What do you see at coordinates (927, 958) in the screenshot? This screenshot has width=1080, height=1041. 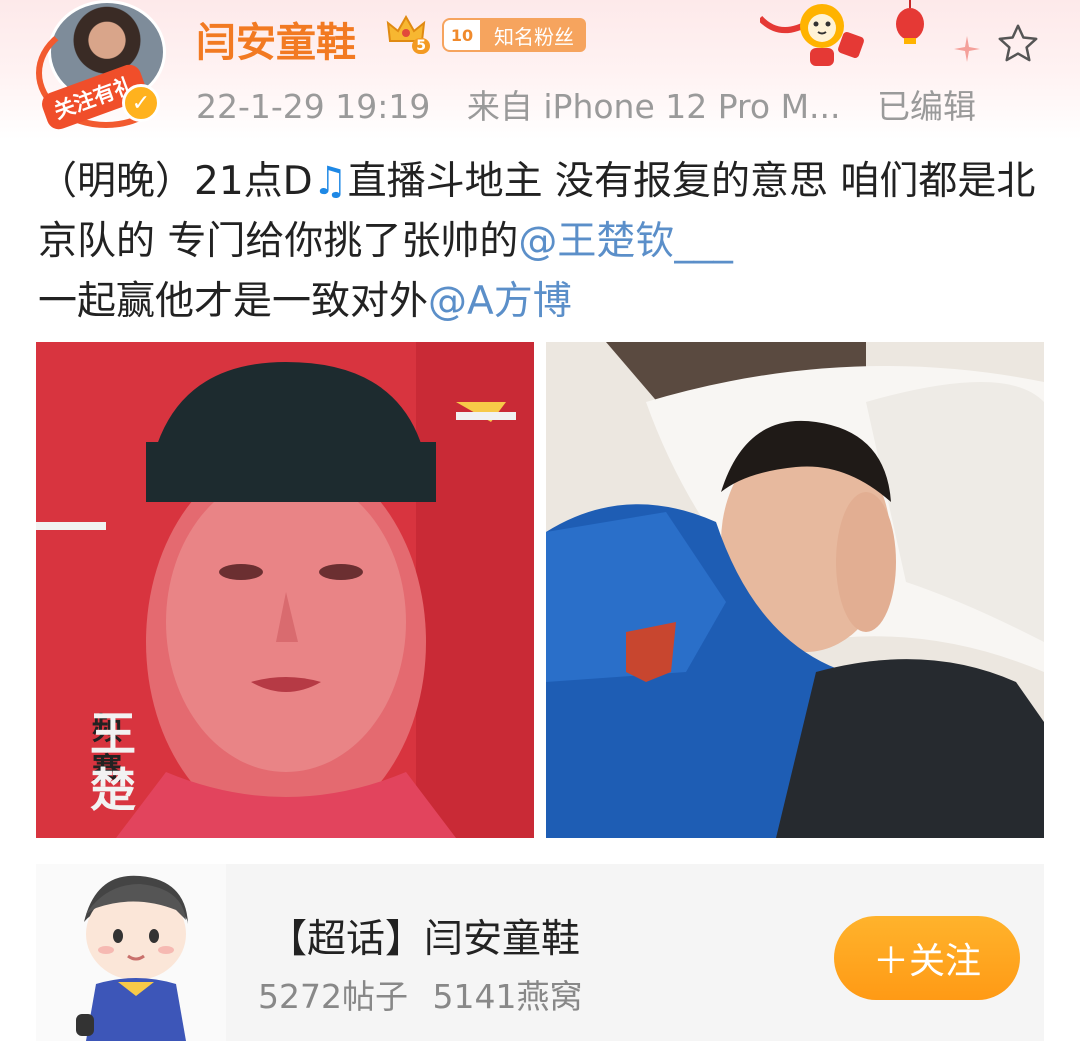 I see `follow-button: ＋关注` at bounding box center [927, 958].